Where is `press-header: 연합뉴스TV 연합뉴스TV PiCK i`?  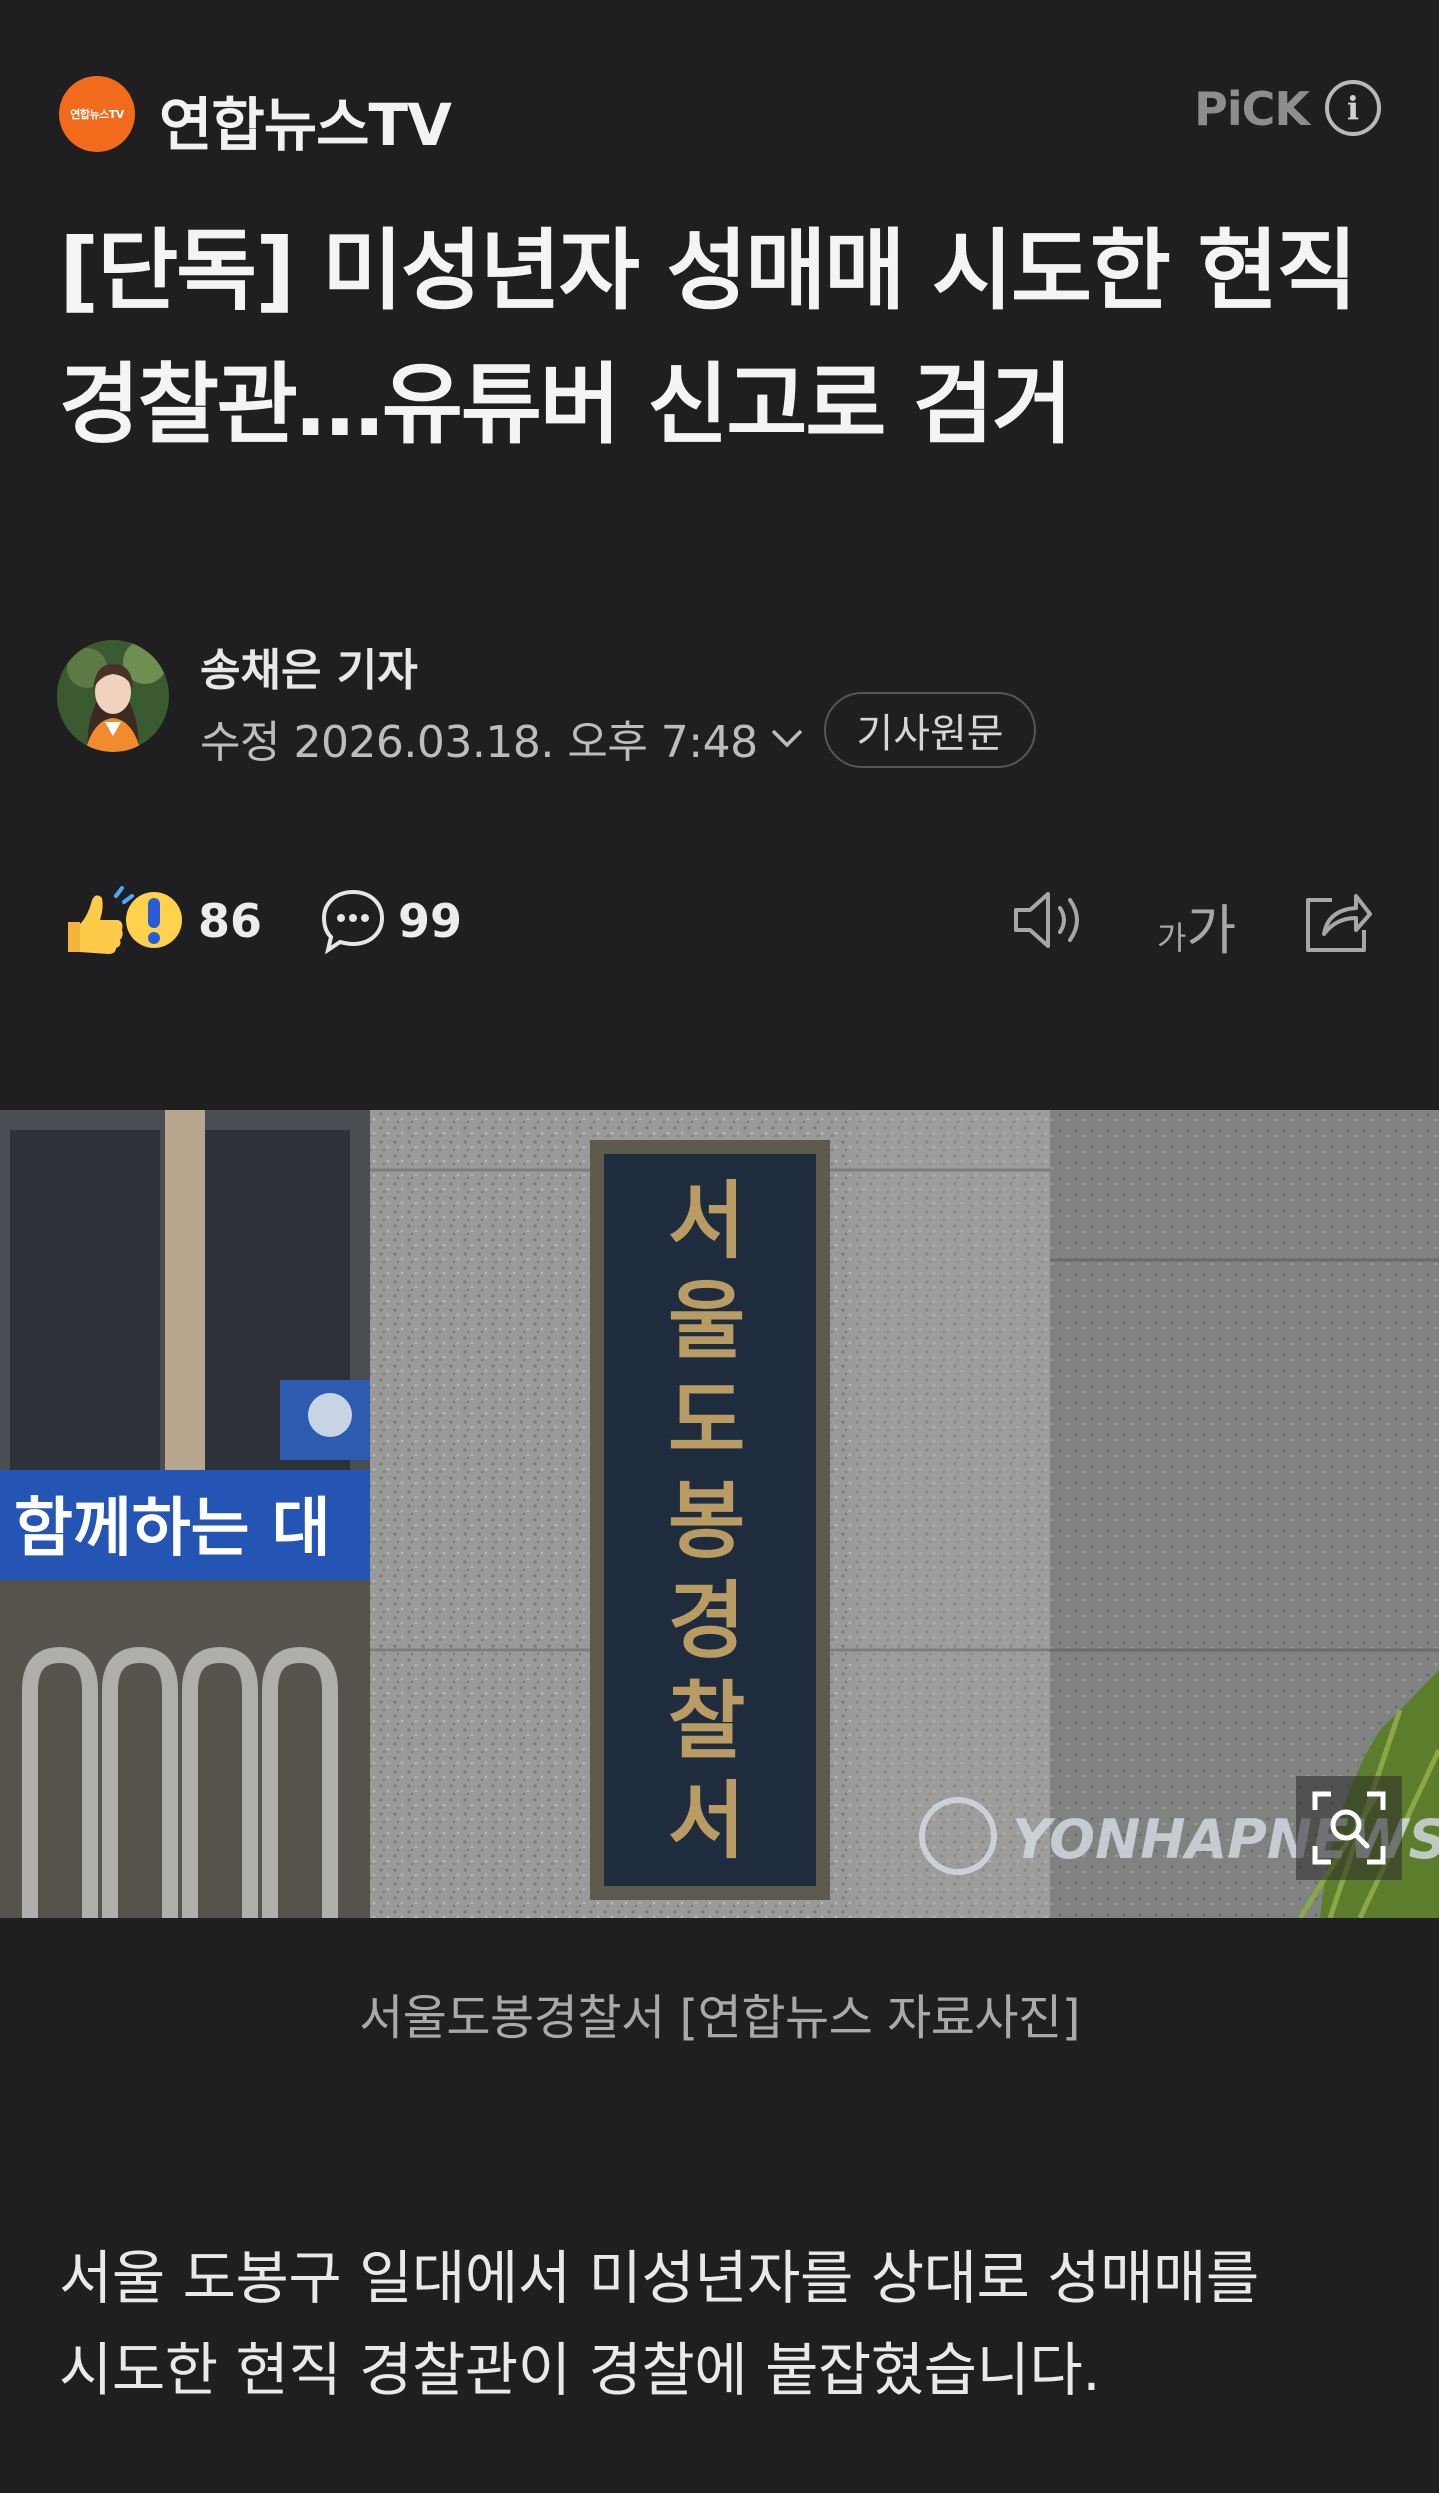 press-header: 연합뉴스TV 연합뉴스TV PiCK i is located at coordinates (720, 116).